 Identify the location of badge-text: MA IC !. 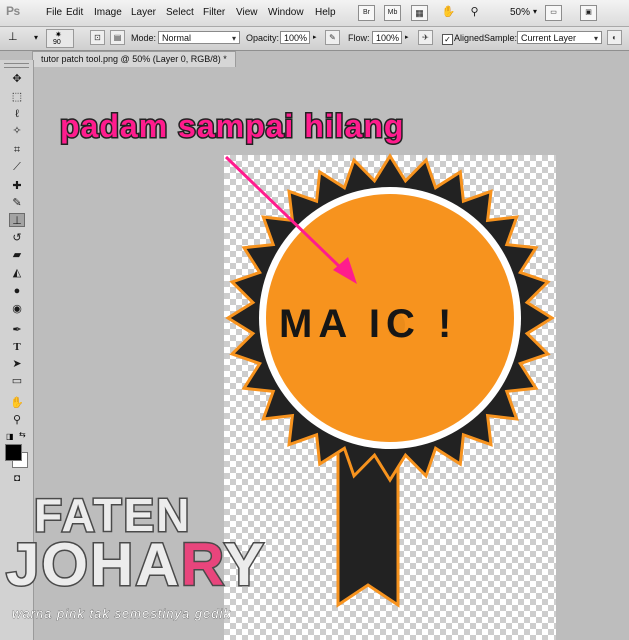
(368, 324).